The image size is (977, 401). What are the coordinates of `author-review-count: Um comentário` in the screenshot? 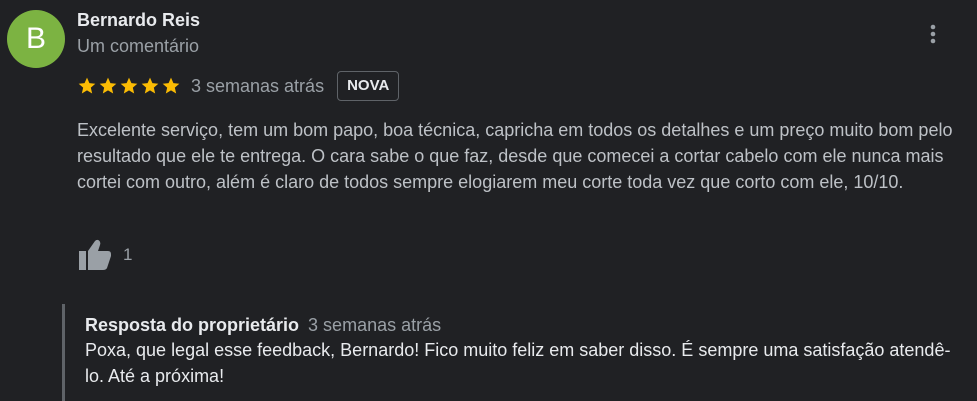 It's located at (138, 46).